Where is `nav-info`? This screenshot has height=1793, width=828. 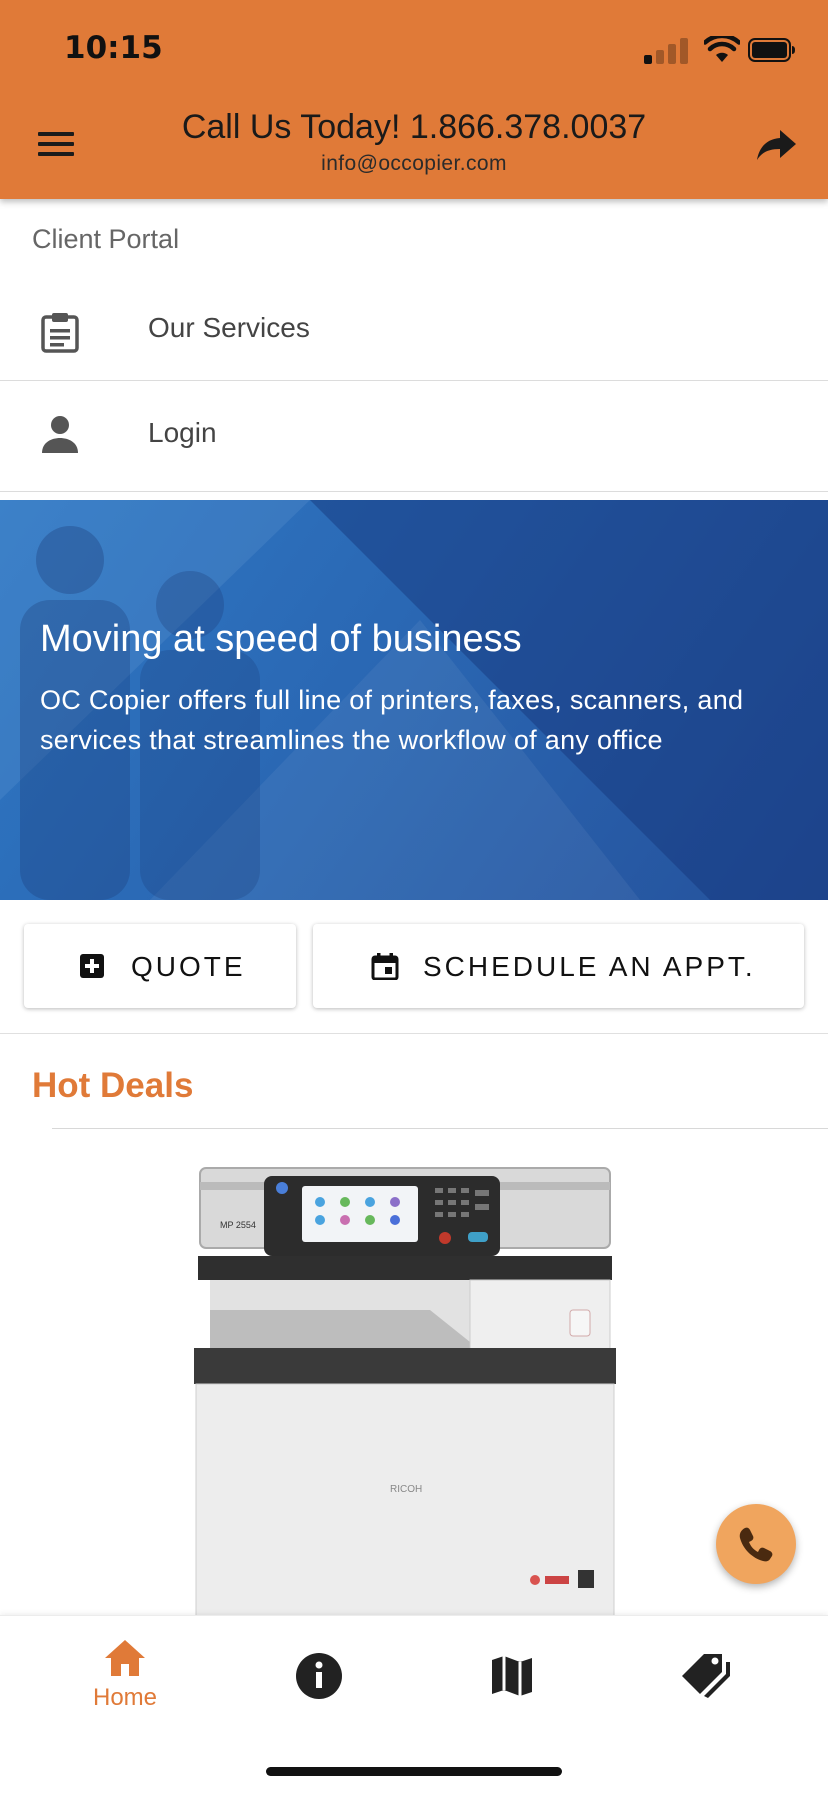
nav-info is located at coordinates (317, 1678).